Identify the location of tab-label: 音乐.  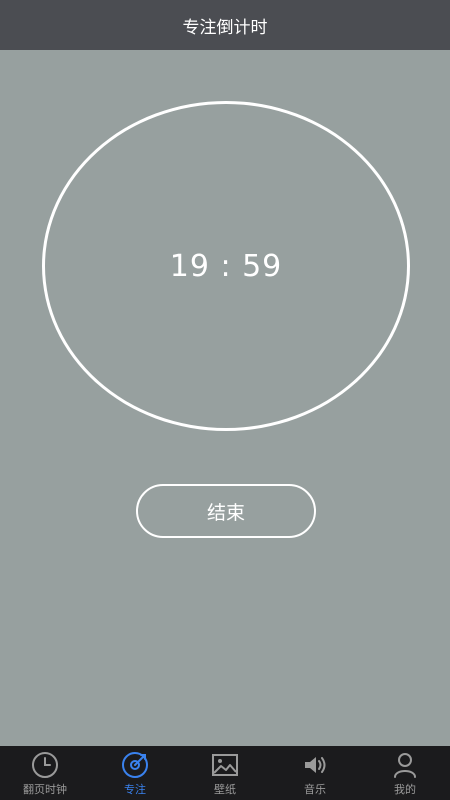
(315, 789).